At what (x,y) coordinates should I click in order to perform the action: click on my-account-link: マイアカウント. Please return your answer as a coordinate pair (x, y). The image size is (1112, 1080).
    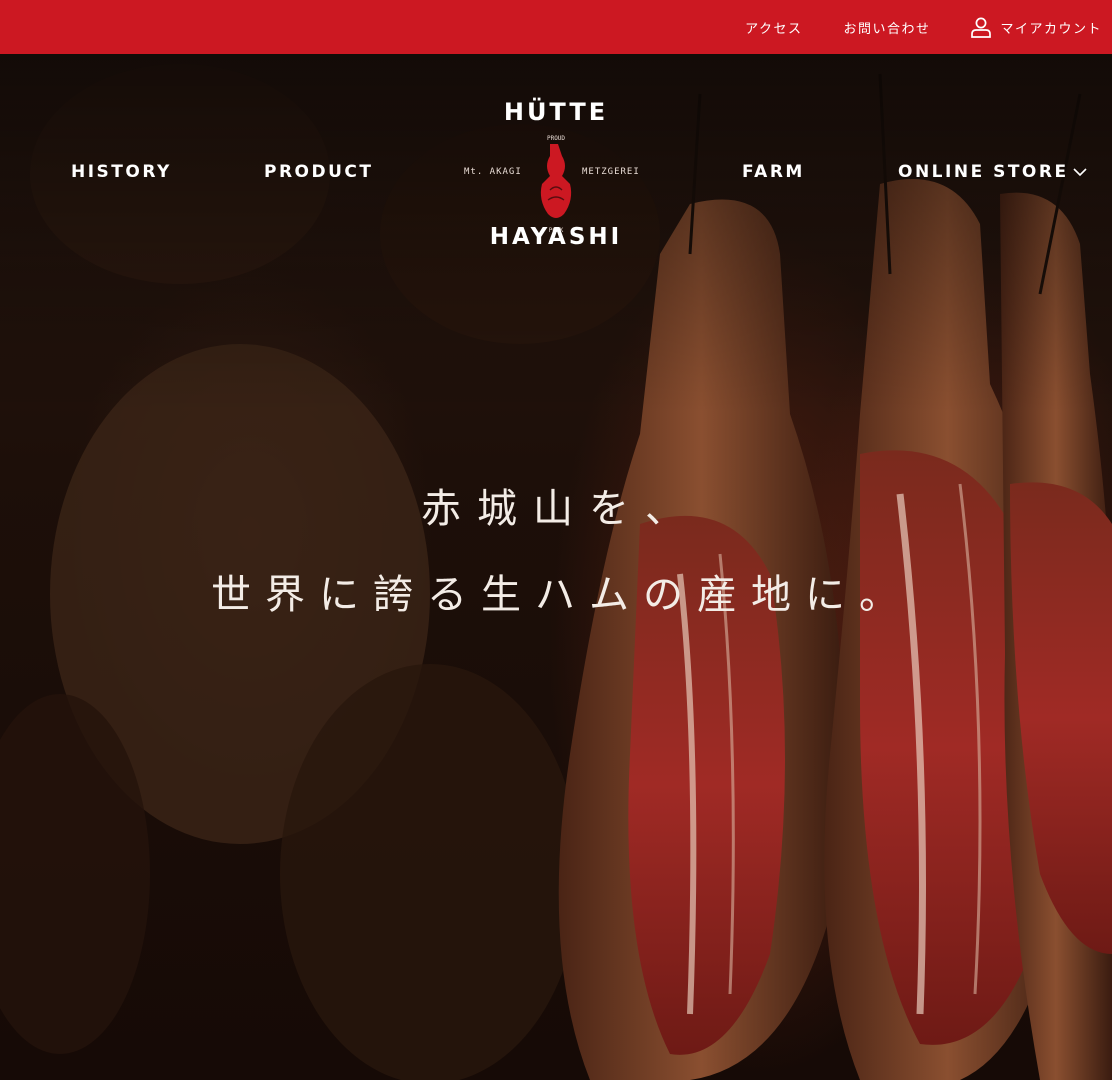
    Looking at the image, I should click on (1036, 27).